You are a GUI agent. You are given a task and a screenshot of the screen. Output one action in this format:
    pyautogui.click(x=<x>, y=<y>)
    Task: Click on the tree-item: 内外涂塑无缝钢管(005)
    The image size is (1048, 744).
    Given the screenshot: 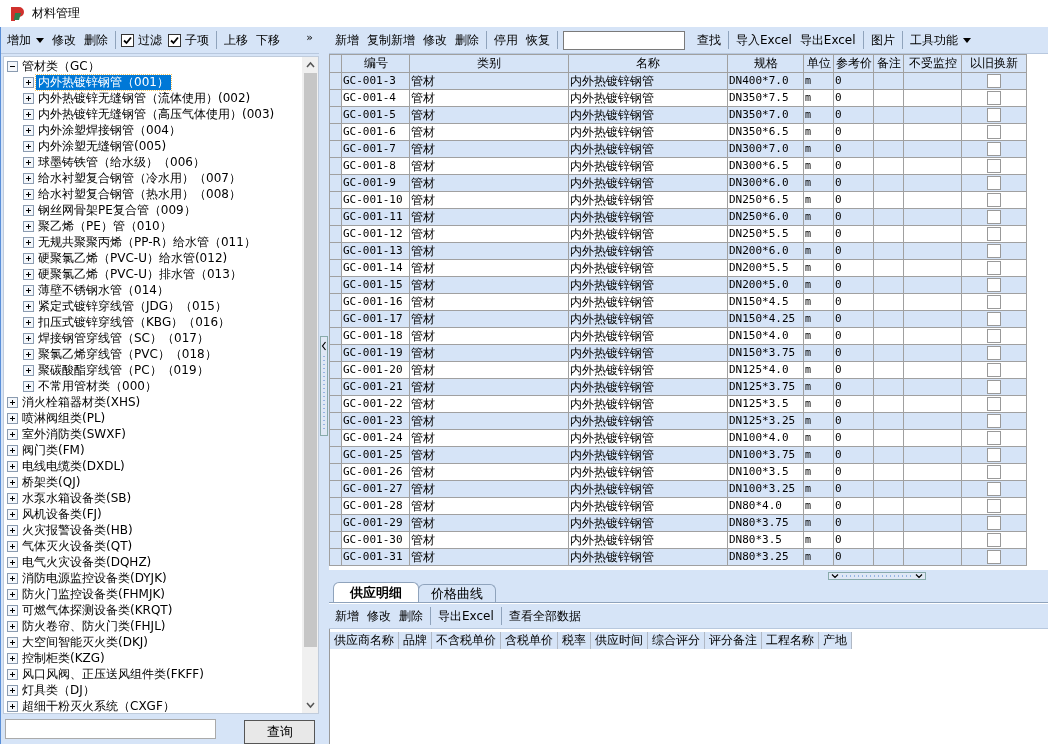 What is the action you would take?
    pyautogui.click(x=102, y=146)
    